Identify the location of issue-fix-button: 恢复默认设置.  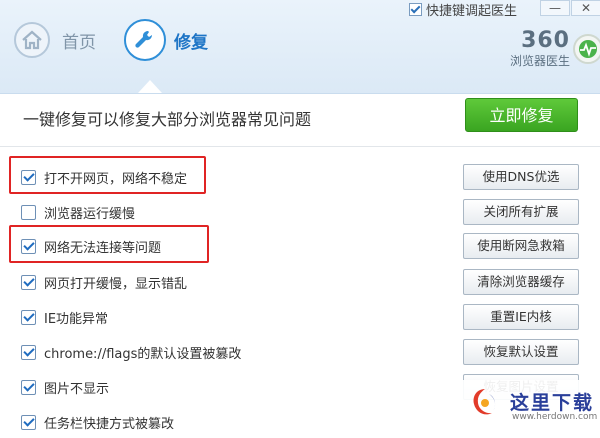
(521, 352).